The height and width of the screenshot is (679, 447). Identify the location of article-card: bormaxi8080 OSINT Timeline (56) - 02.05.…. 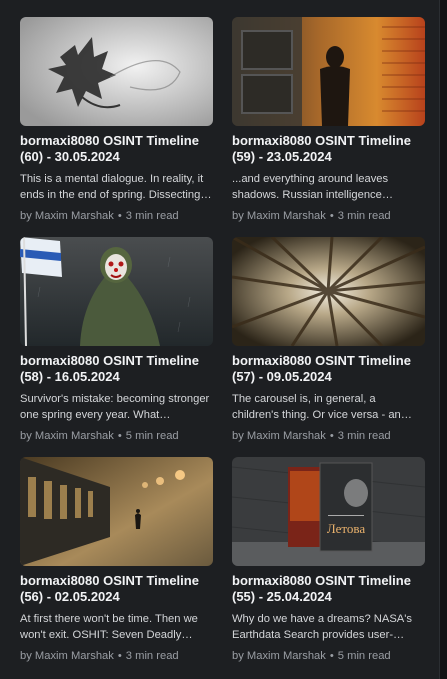
(116, 559).